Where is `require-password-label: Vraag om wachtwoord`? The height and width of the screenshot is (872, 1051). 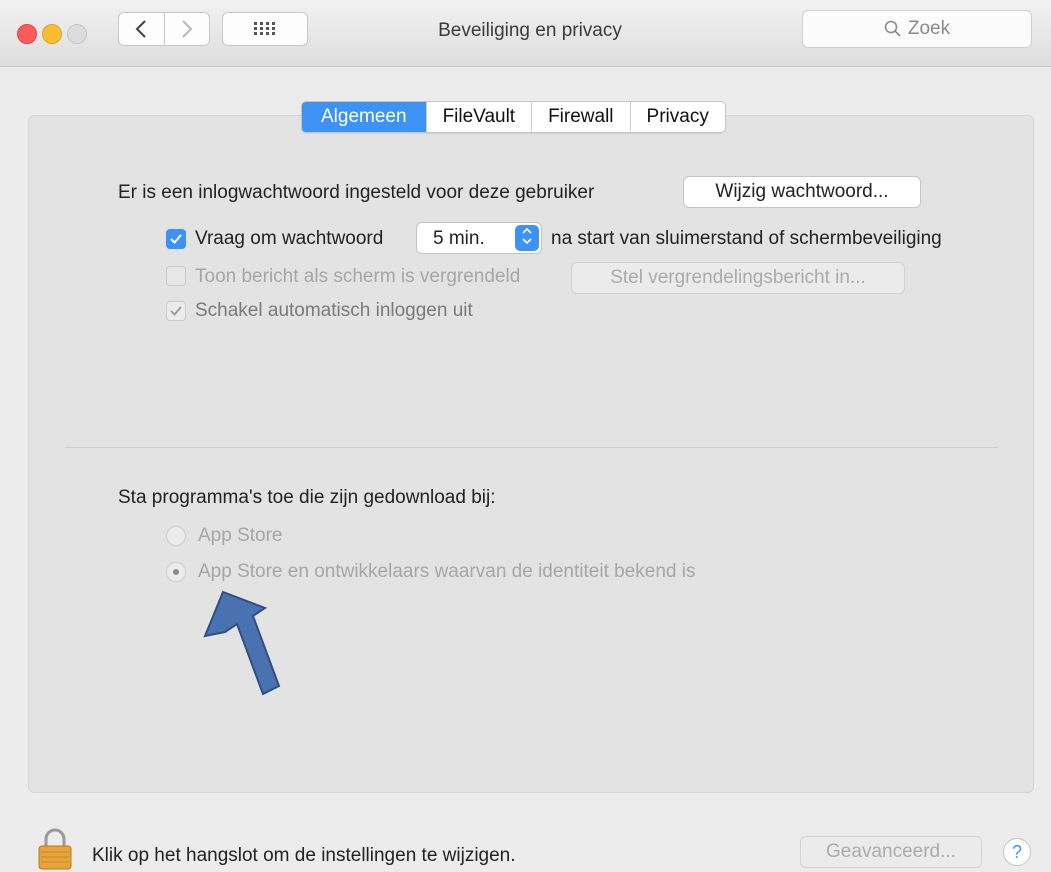 require-password-label: Vraag om wachtwoord is located at coordinates (289, 238).